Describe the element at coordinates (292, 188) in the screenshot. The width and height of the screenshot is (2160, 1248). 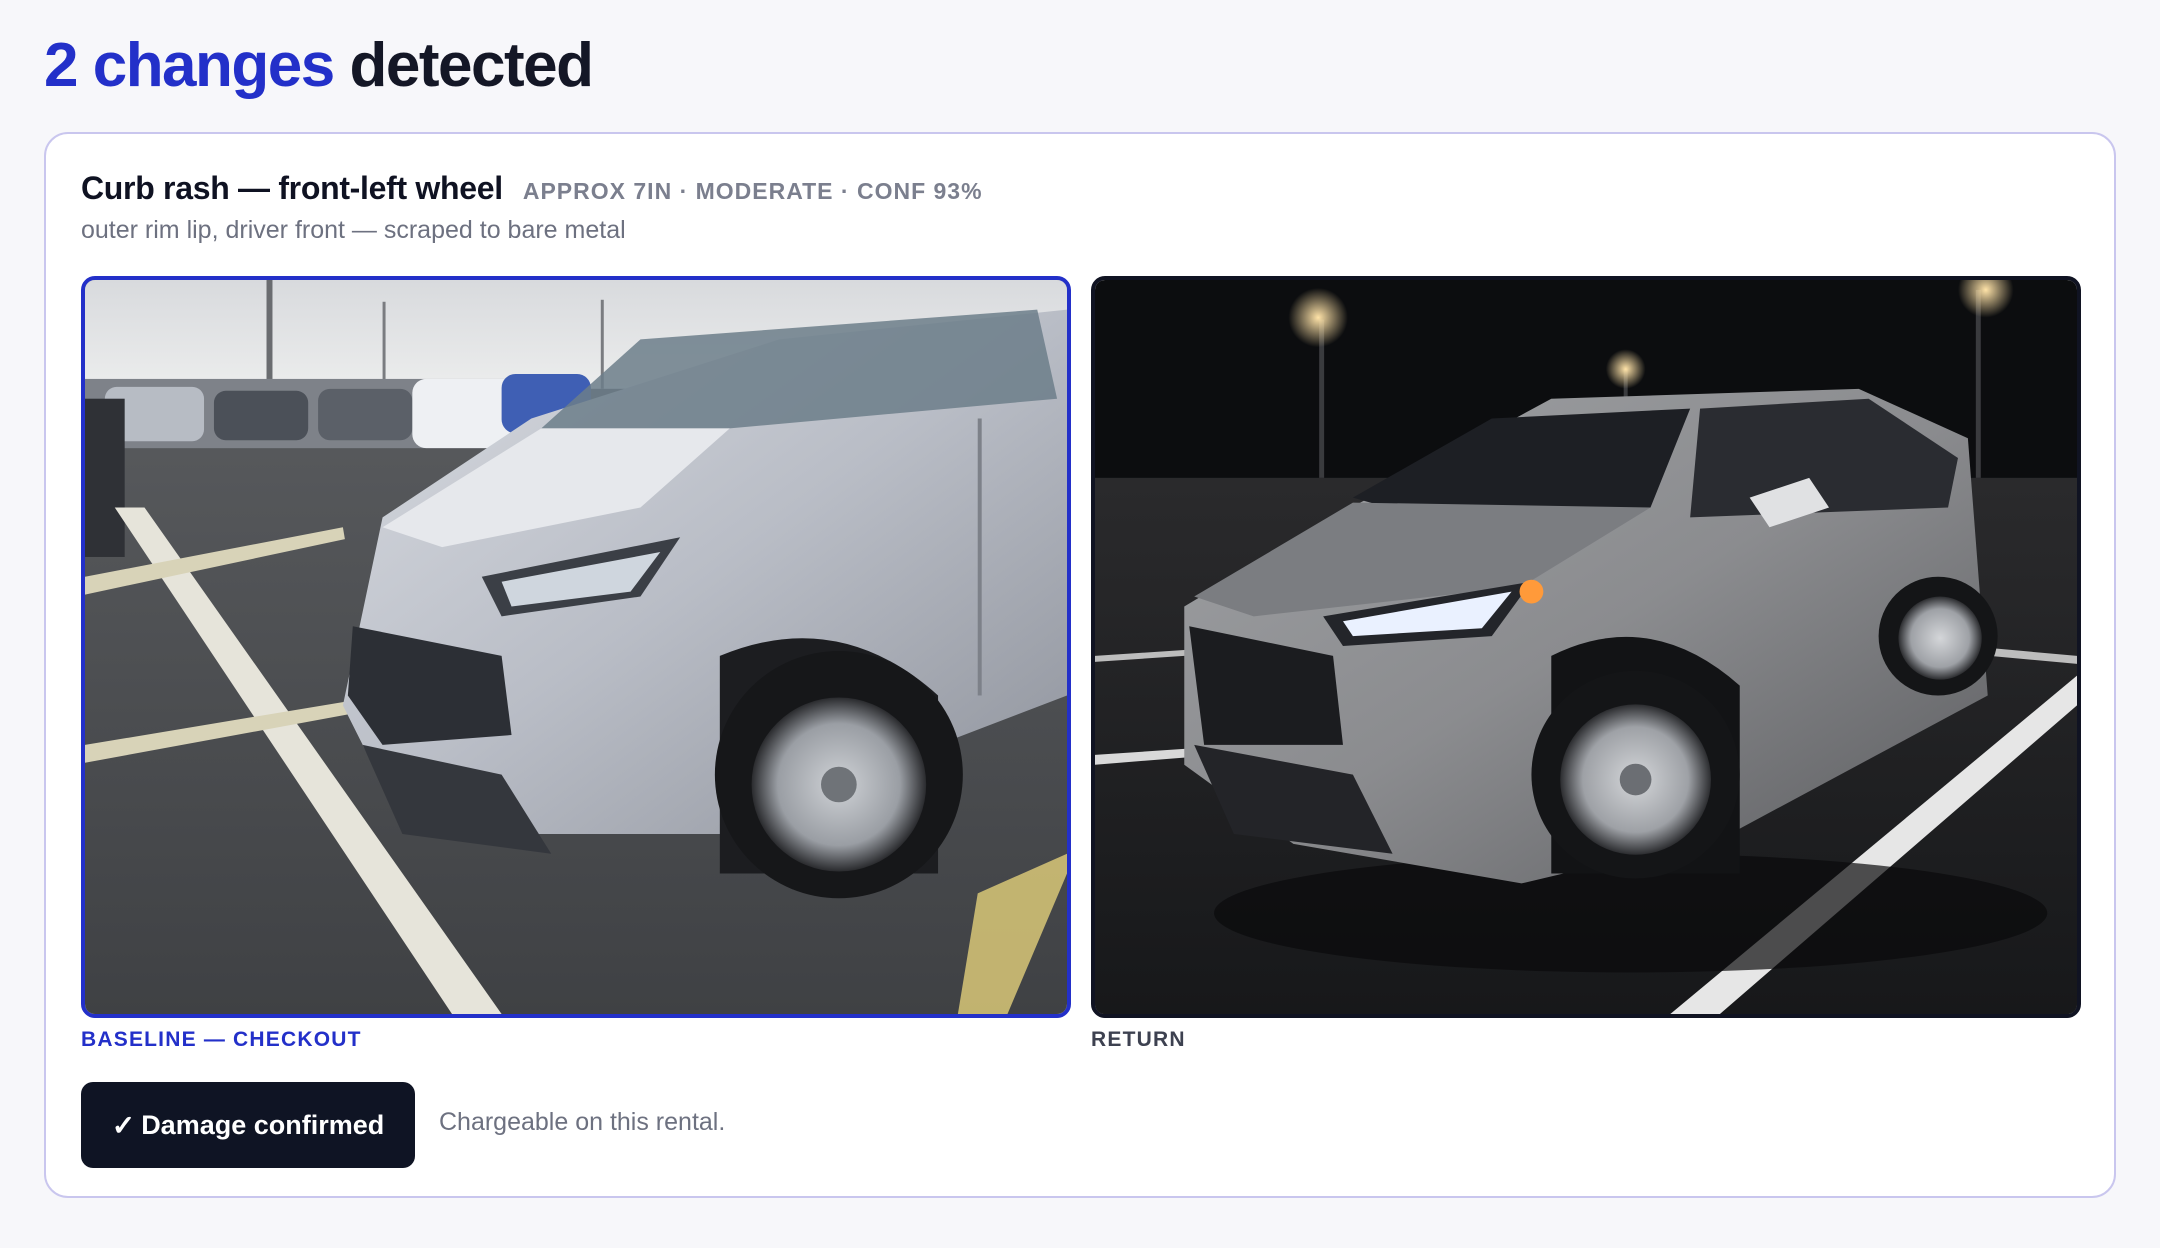
I see `finding-title: Curb rash — front-left wheel` at that location.